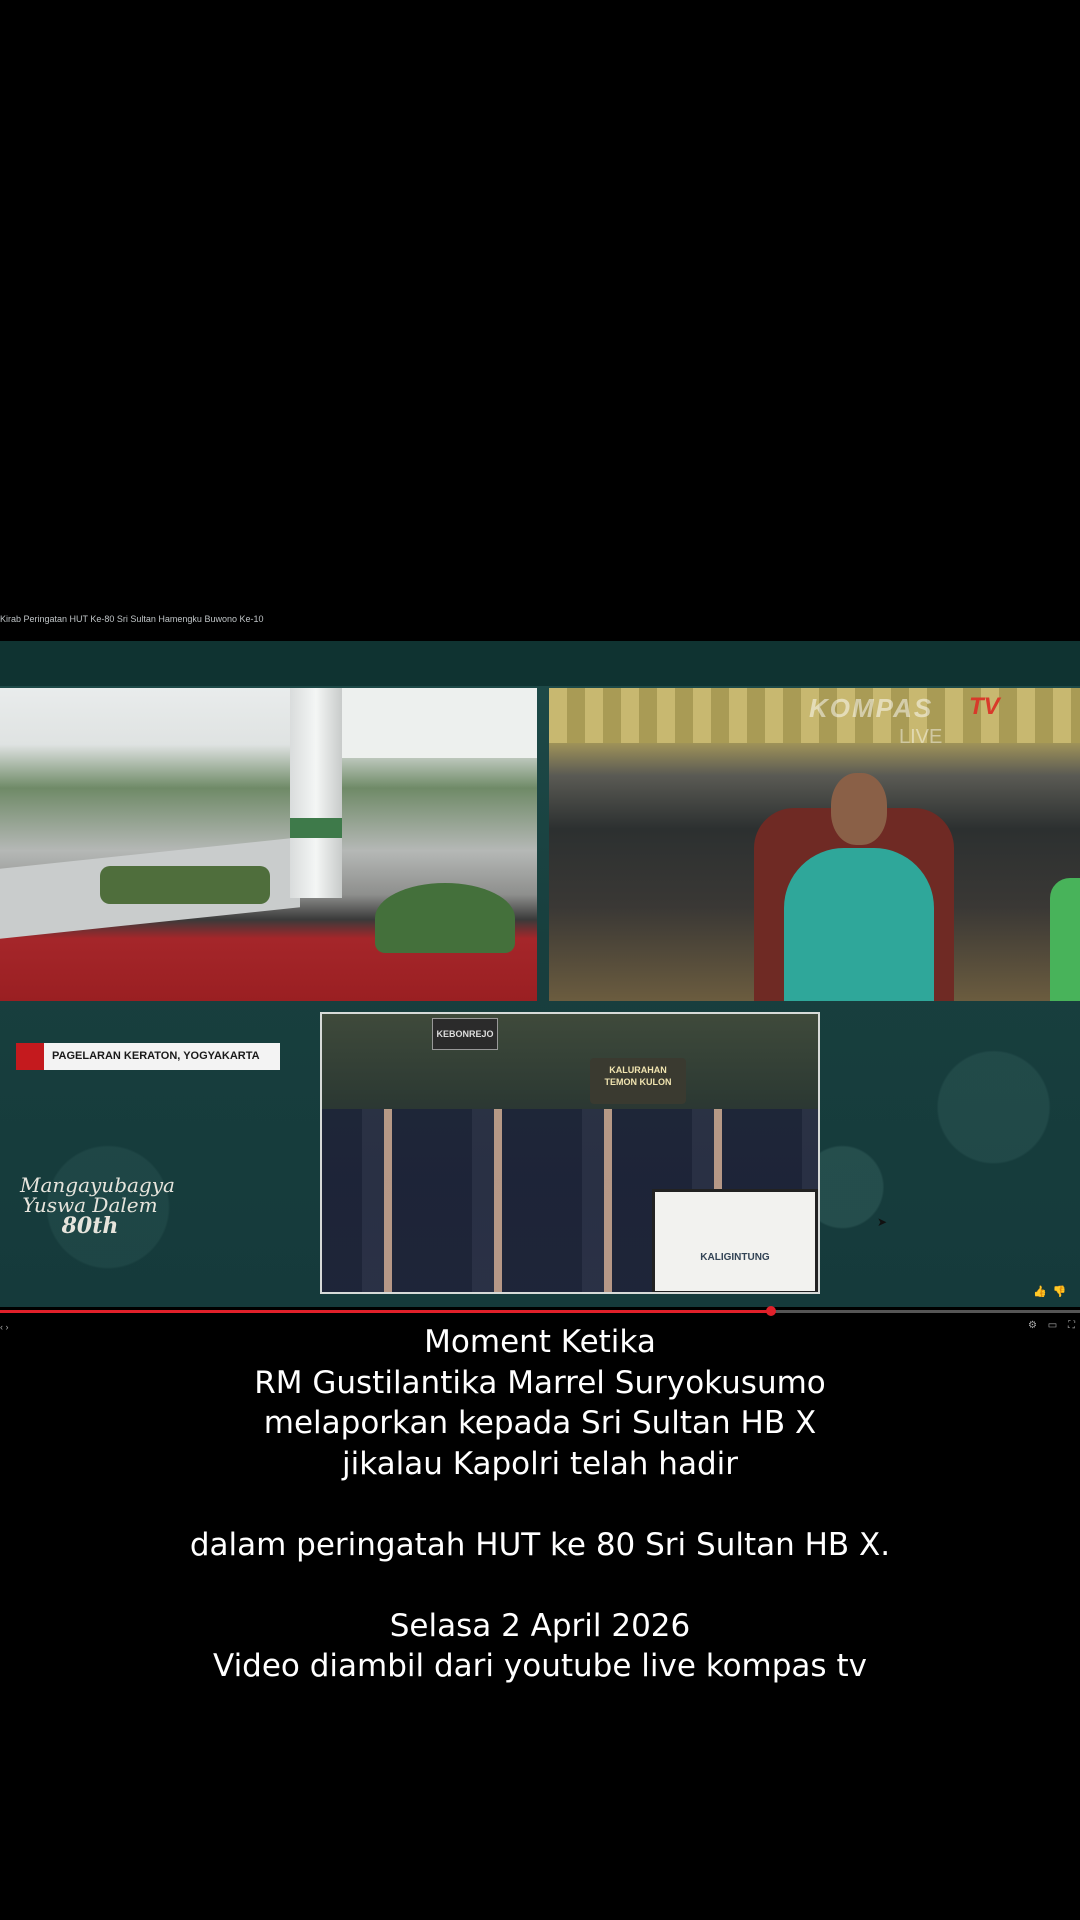 This screenshot has height=1920, width=1080. What do you see at coordinates (771, 1311) in the screenshot?
I see `video-progress-scrubber` at bounding box center [771, 1311].